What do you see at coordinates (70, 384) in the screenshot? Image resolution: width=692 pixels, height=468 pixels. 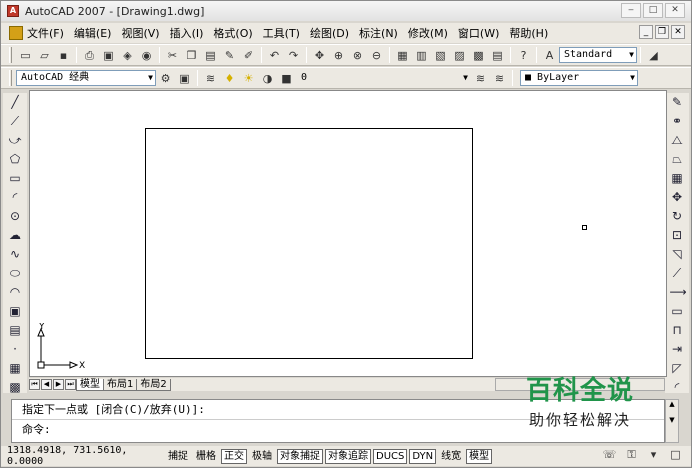 I see `last-tab-icon: ⏭` at bounding box center [70, 384].